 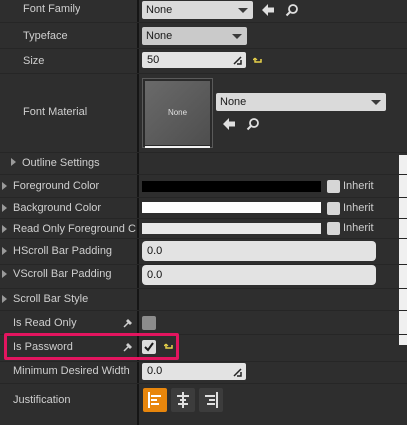 What do you see at coordinates (194, 60) in the screenshot?
I see `size-field: 50` at bounding box center [194, 60].